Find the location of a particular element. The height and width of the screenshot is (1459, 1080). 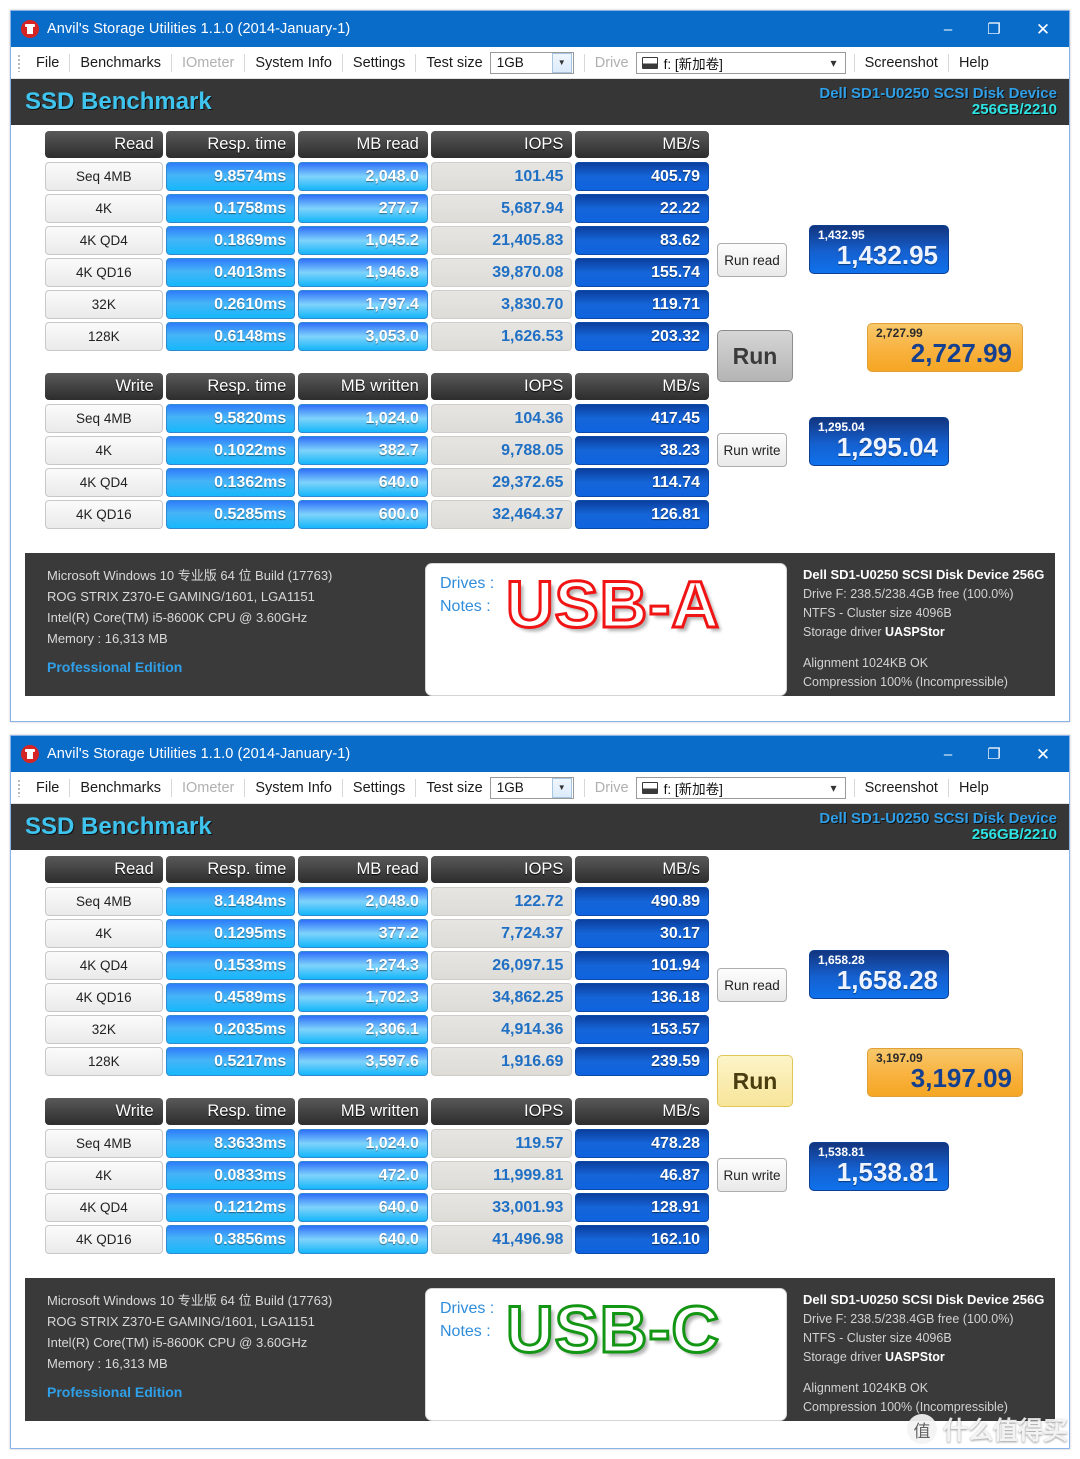

cell-iops: 3,830.70 is located at coordinates (501, 304).